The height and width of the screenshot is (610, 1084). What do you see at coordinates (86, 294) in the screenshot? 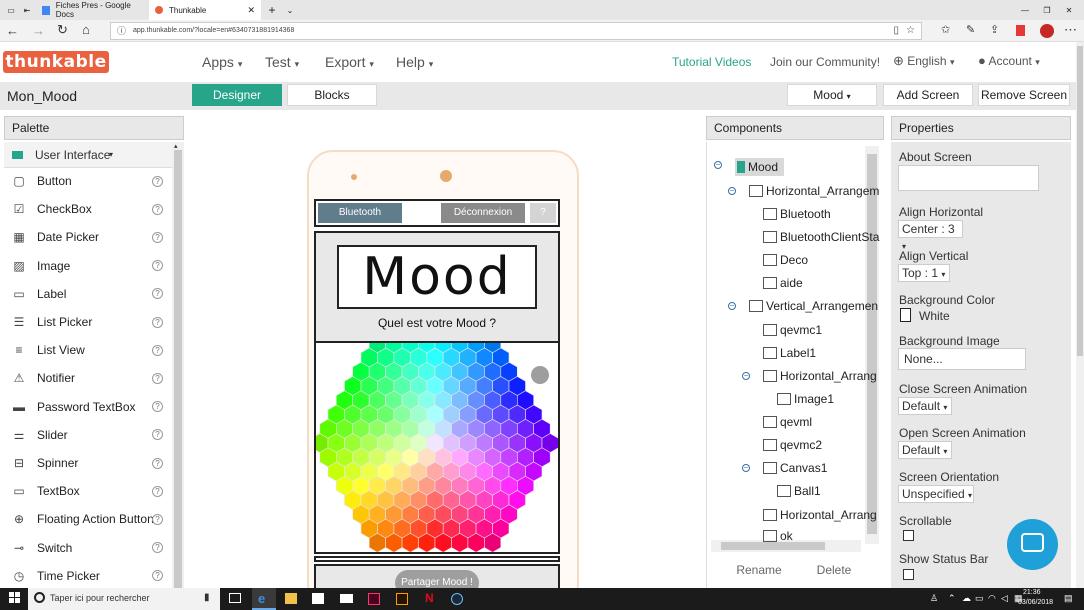
I see `palette-item-label: ▭ Label?` at bounding box center [86, 294].